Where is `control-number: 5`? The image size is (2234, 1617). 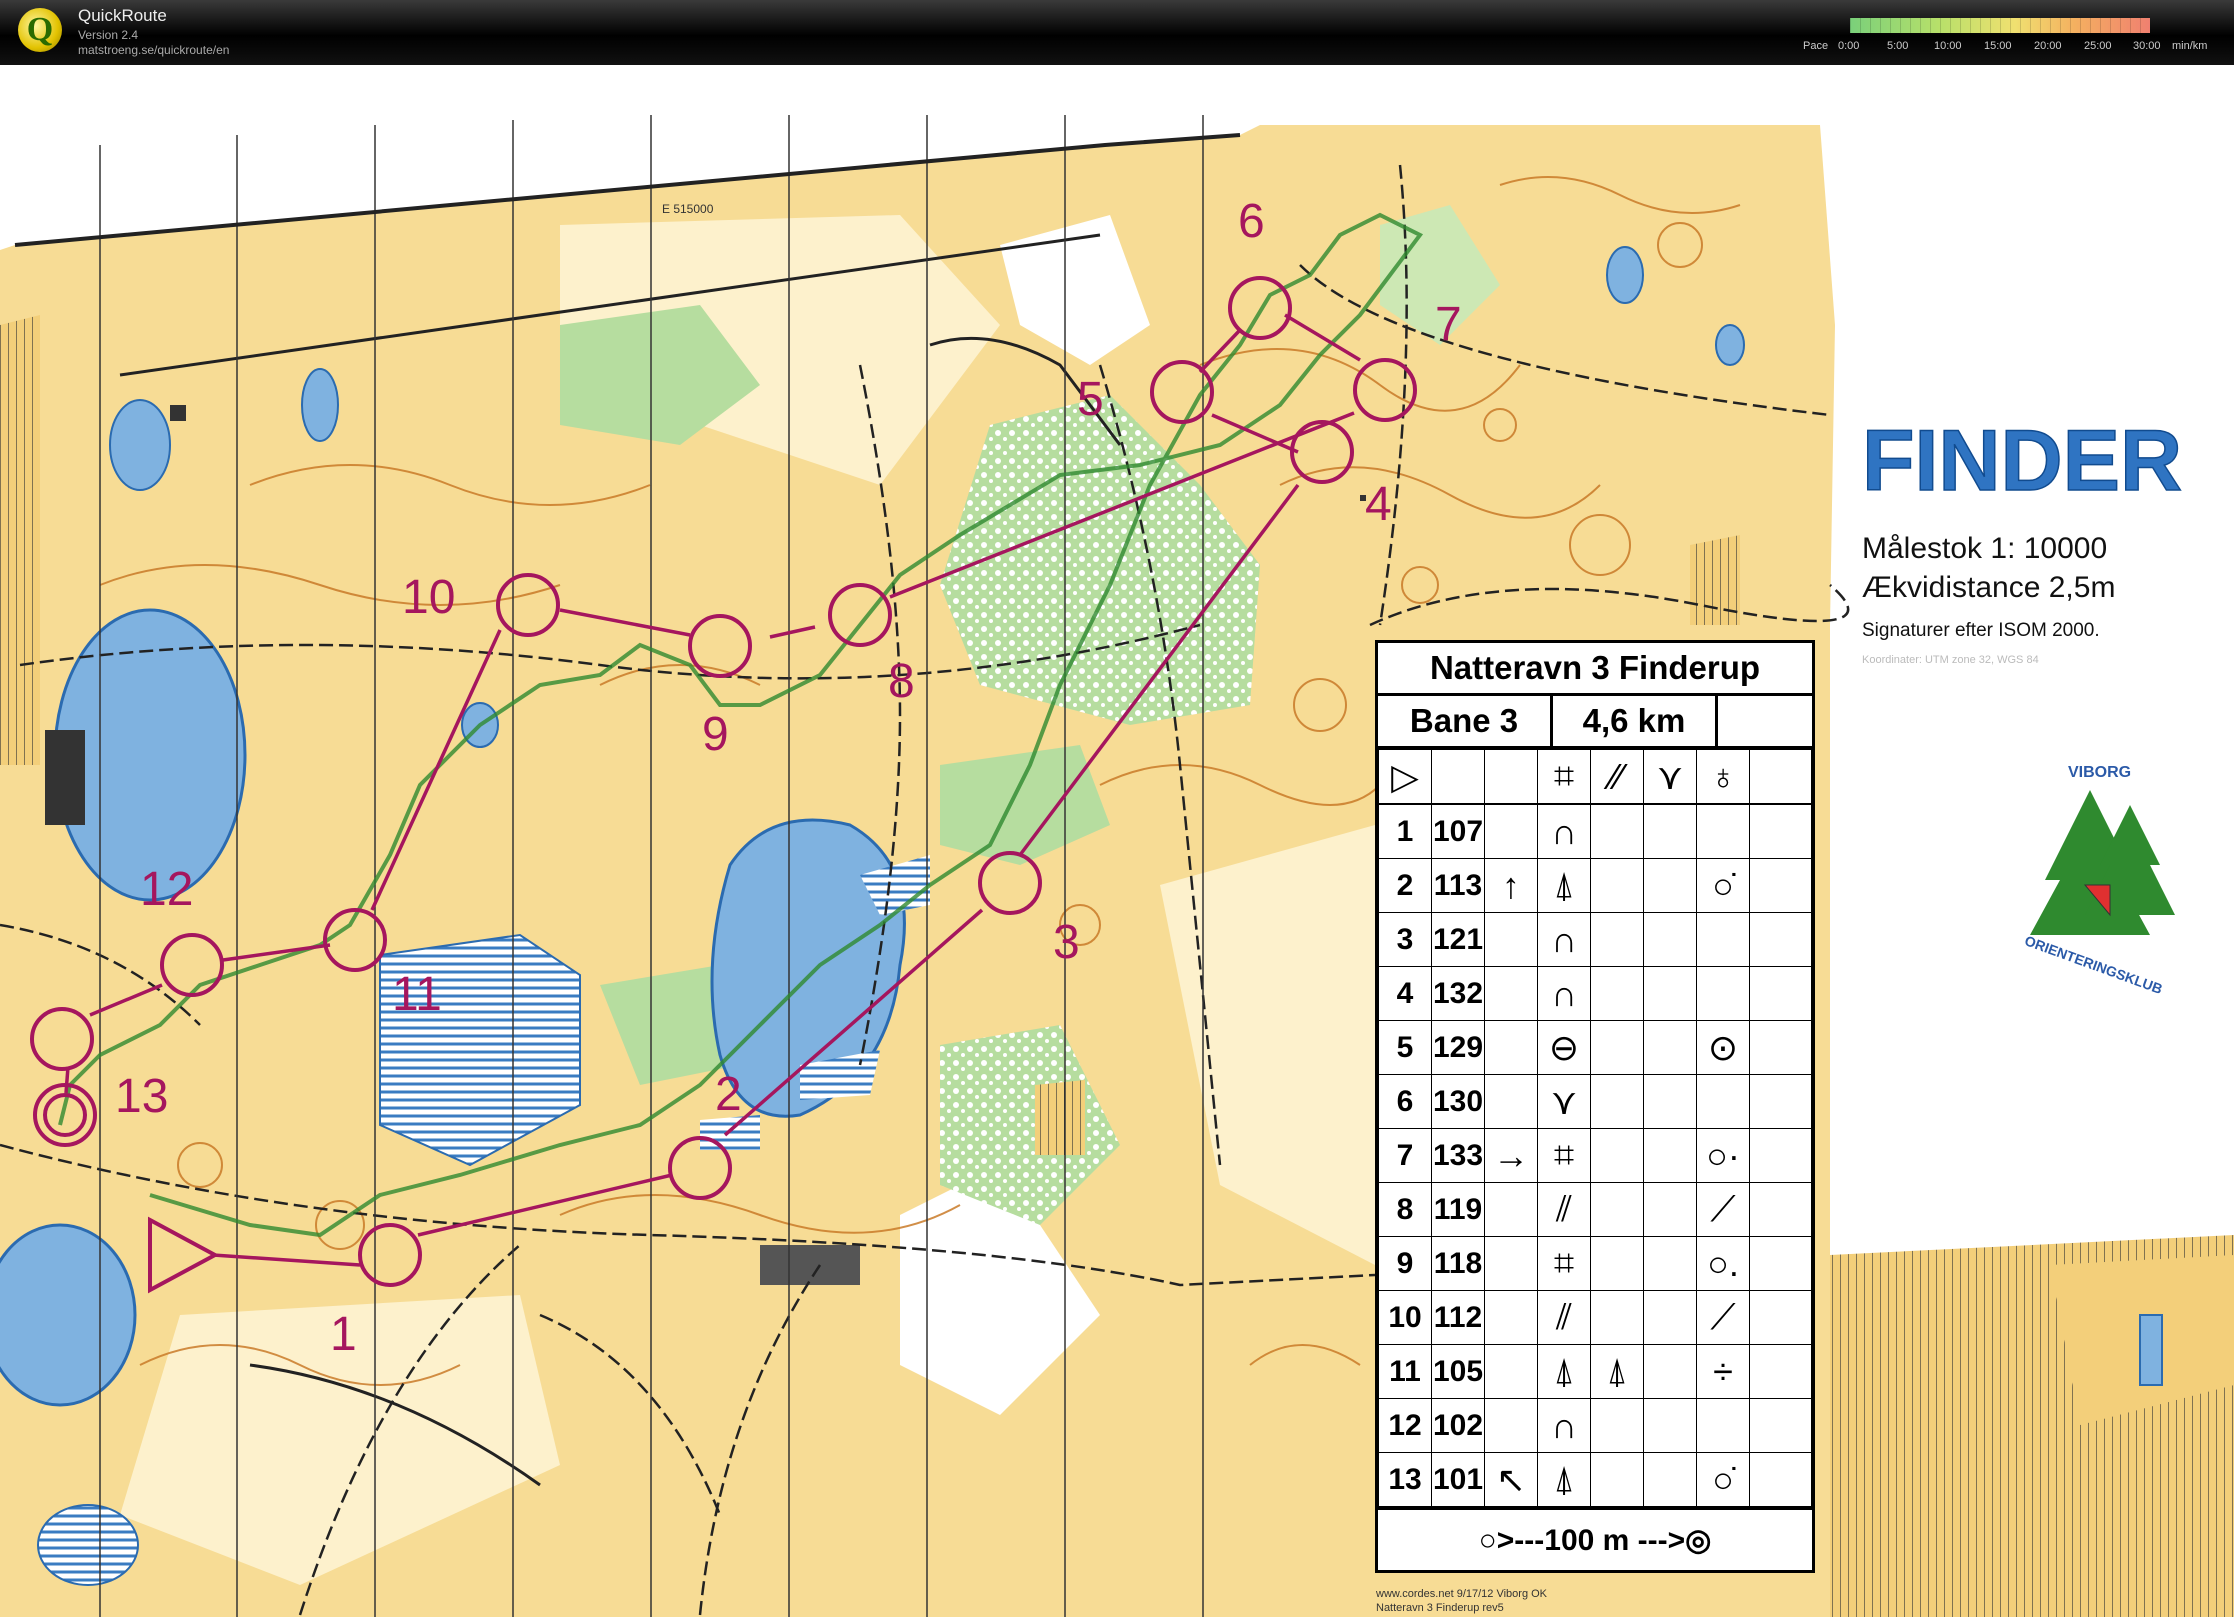 control-number: 5 is located at coordinates (1090, 399).